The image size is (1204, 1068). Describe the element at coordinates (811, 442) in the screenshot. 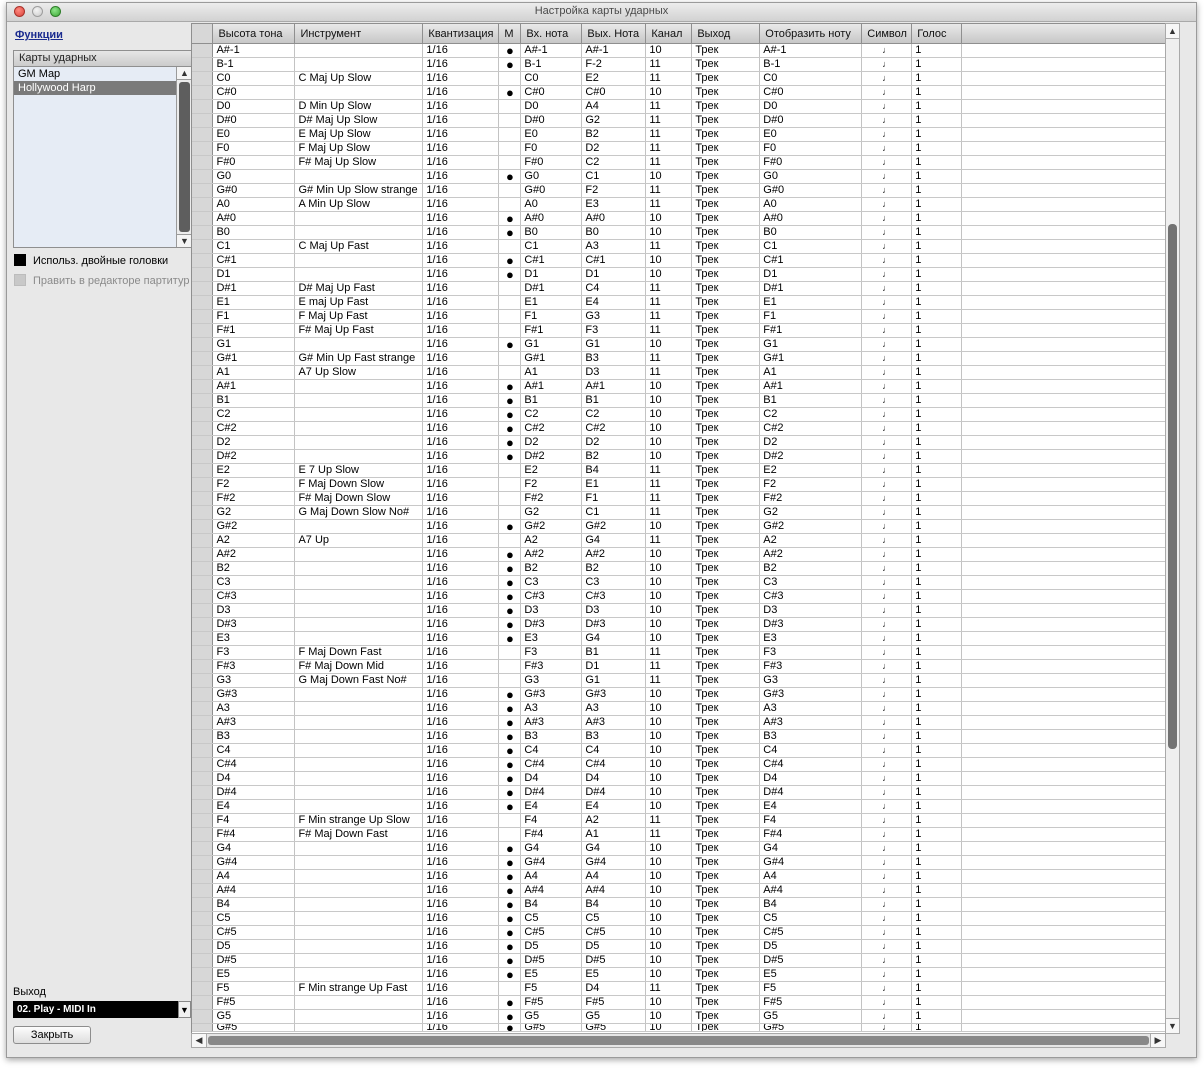

I see `cell-display-note: D2` at that location.